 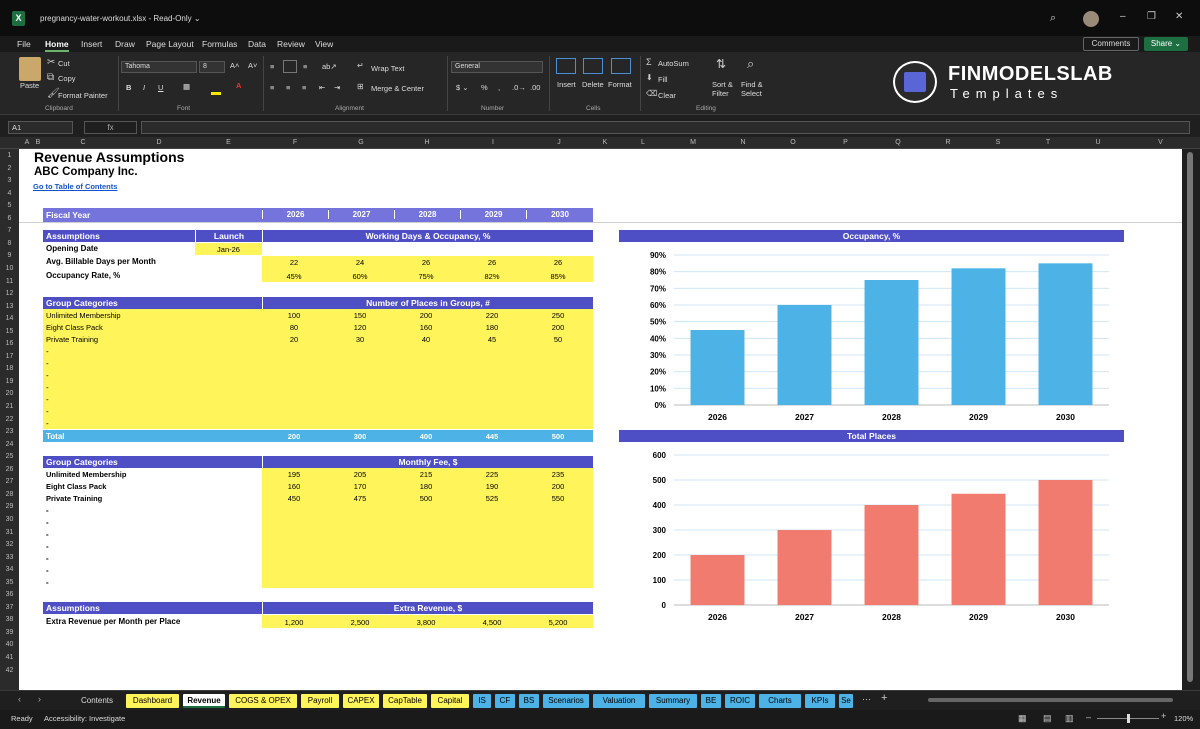 What do you see at coordinates (320, 701) in the screenshot?
I see `sheet-tab: Payroll` at bounding box center [320, 701].